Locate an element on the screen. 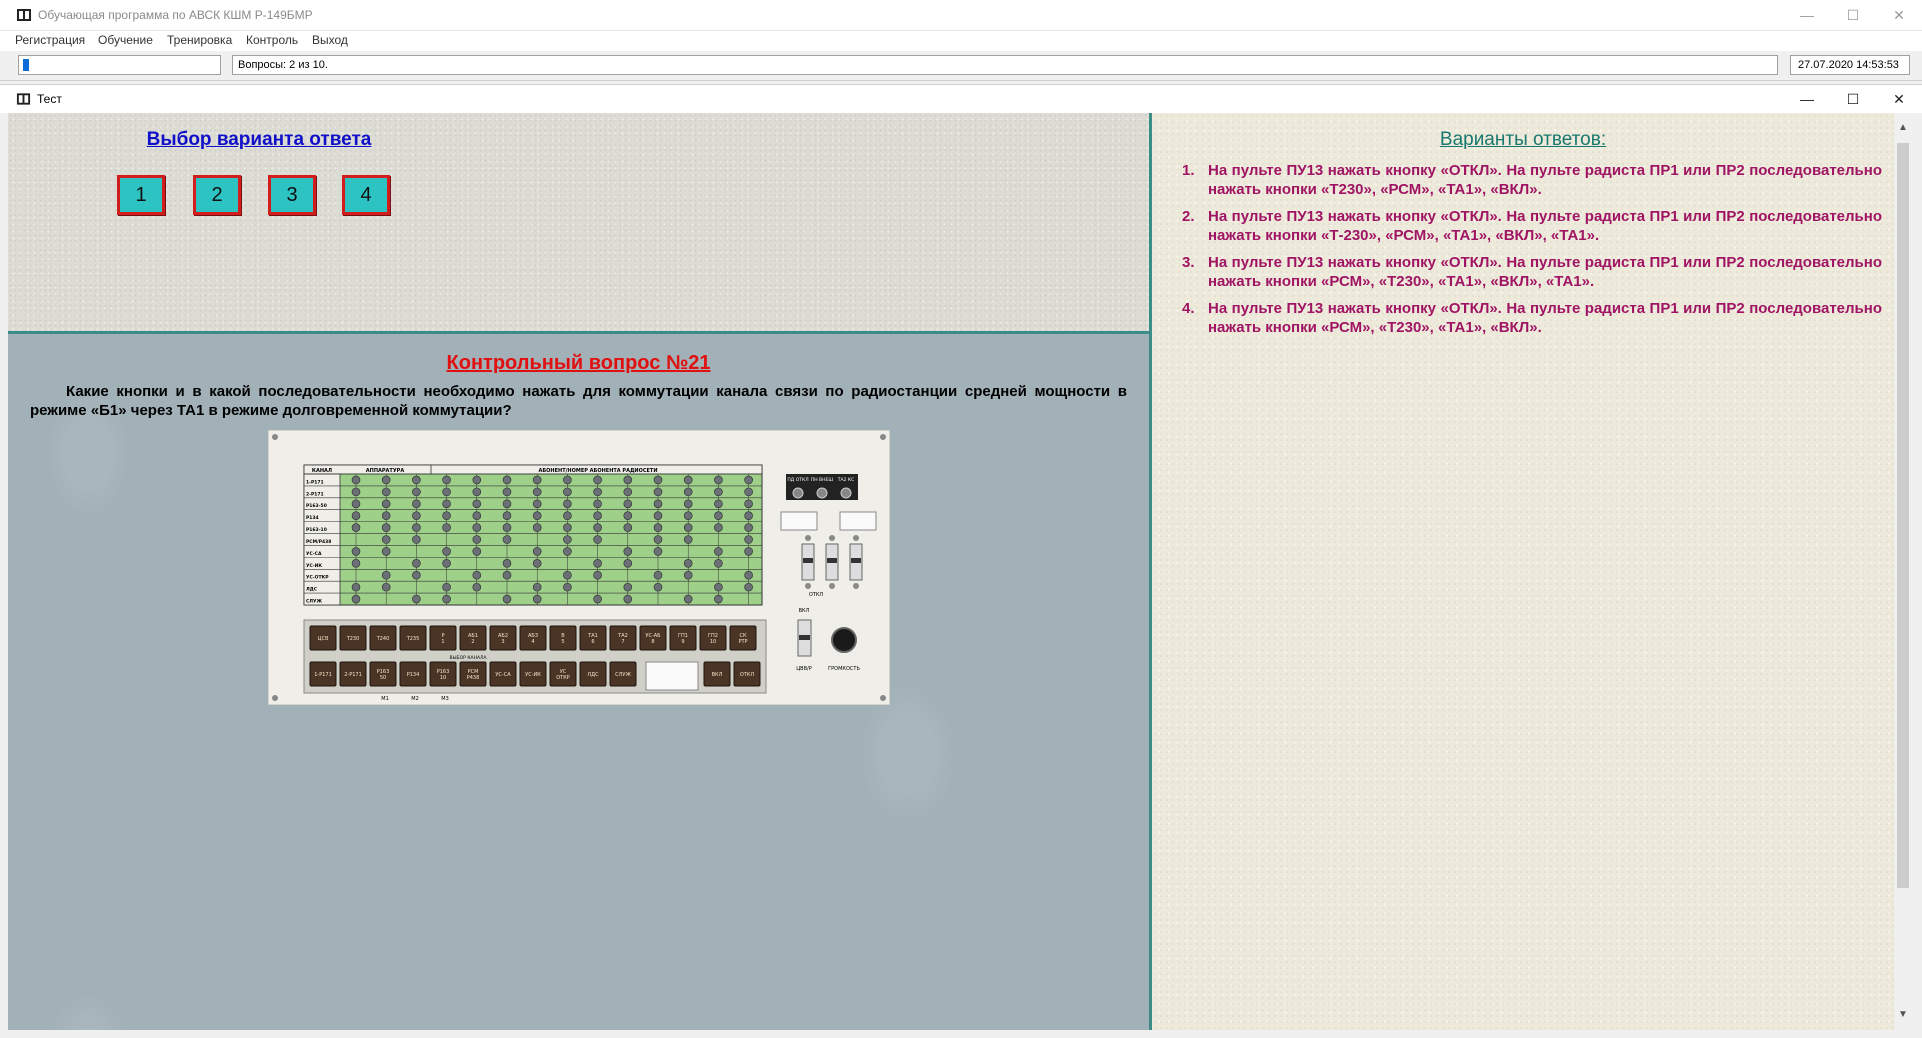  console-top-button: АБ23 is located at coordinates (503, 638).